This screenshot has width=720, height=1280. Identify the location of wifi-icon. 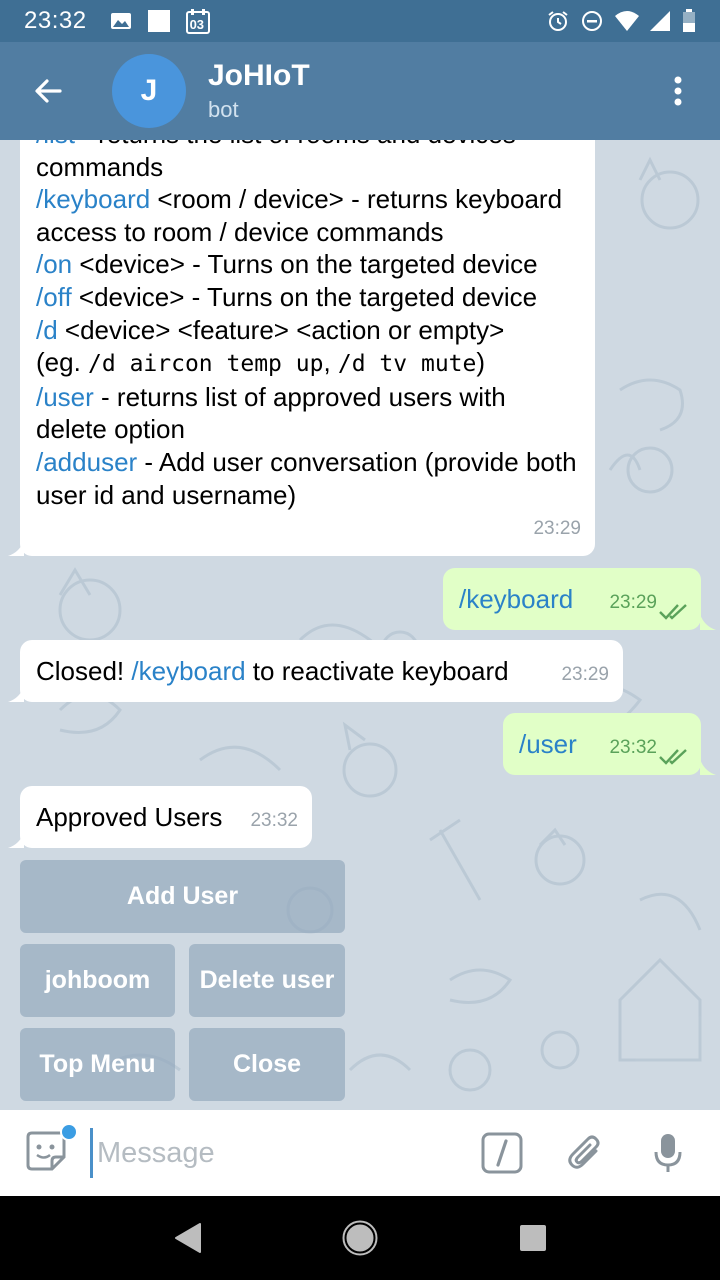
(626, 21).